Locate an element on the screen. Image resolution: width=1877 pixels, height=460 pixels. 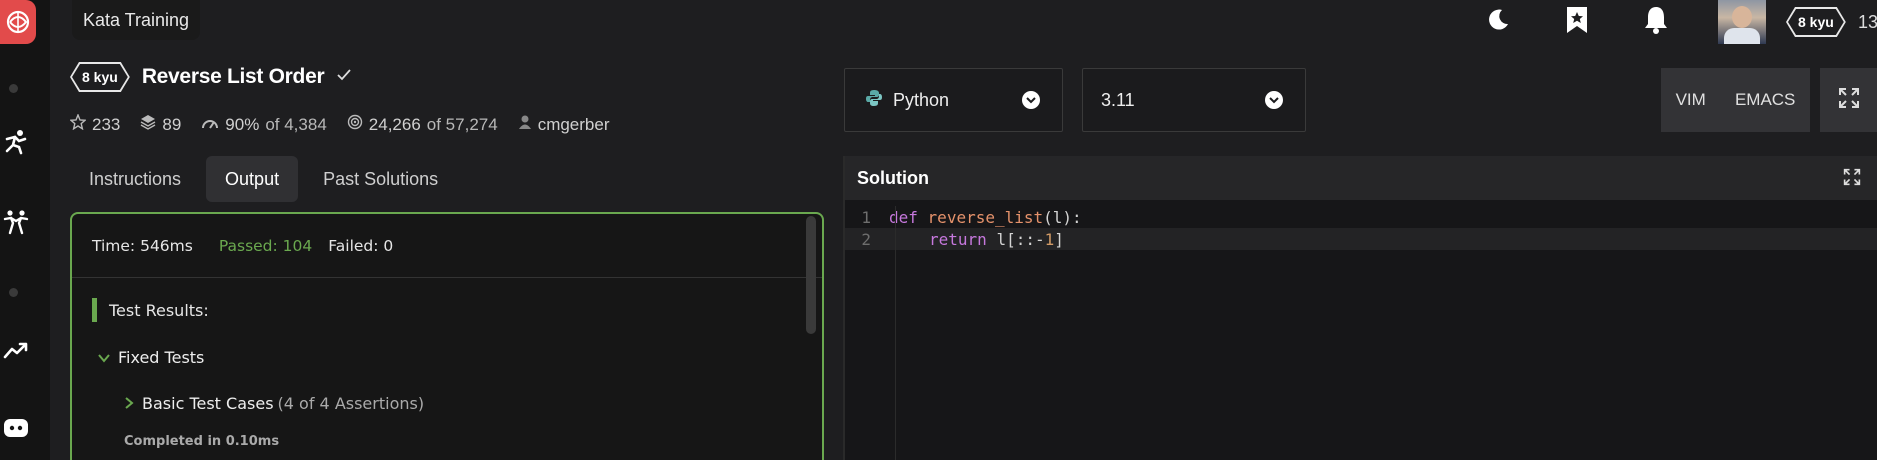
dark-mode-toggle is located at coordinates (1498, 22).